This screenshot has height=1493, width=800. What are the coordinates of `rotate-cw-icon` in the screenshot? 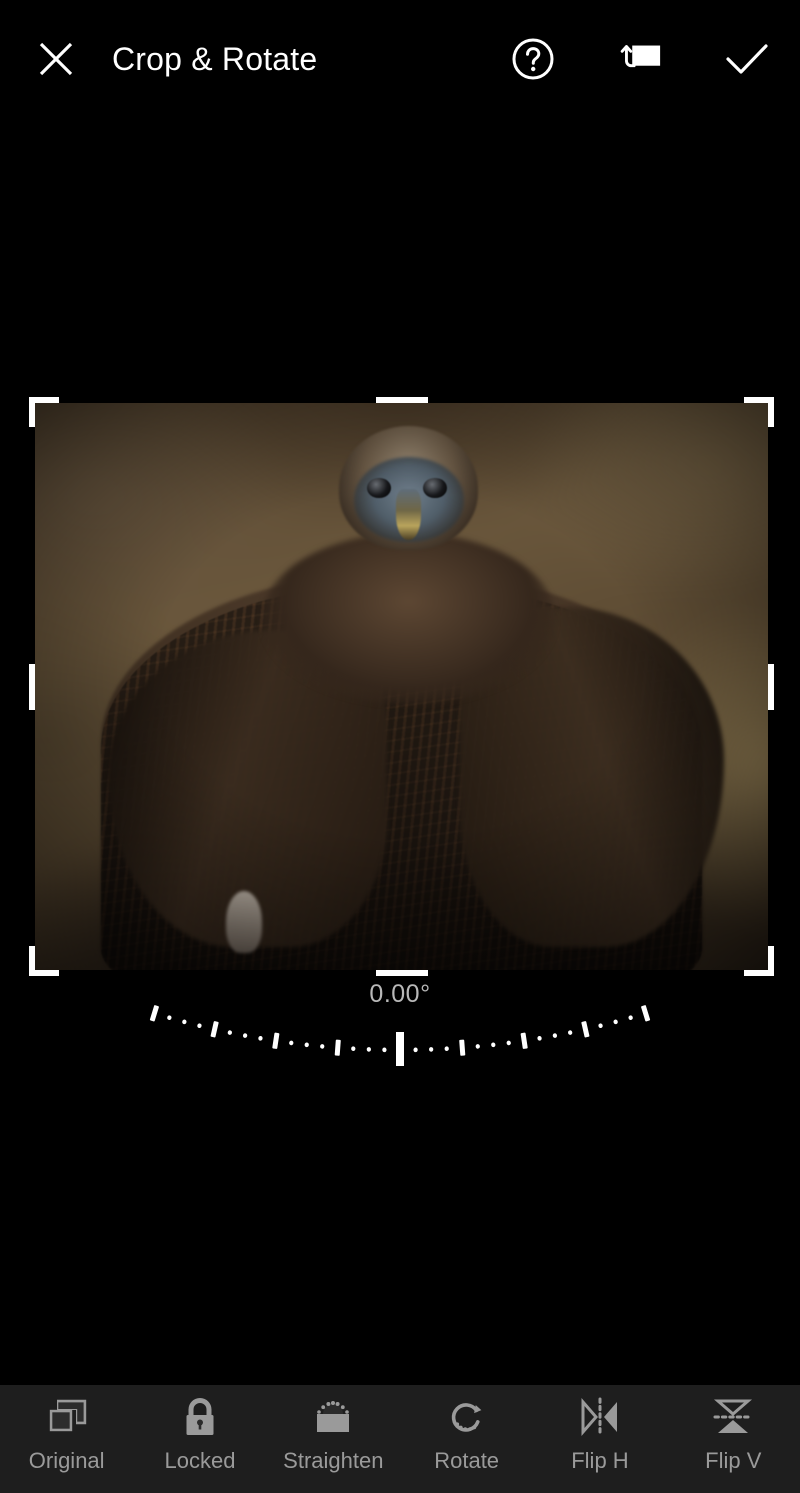 It's located at (467, 1417).